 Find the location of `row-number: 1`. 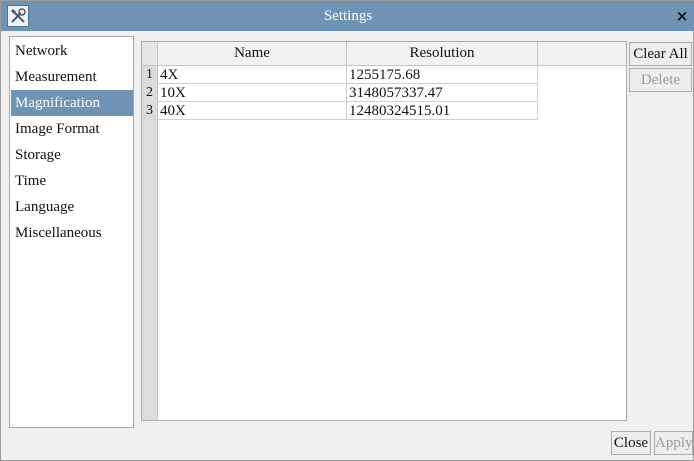

row-number: 1 is located at coordinates (150, 75).